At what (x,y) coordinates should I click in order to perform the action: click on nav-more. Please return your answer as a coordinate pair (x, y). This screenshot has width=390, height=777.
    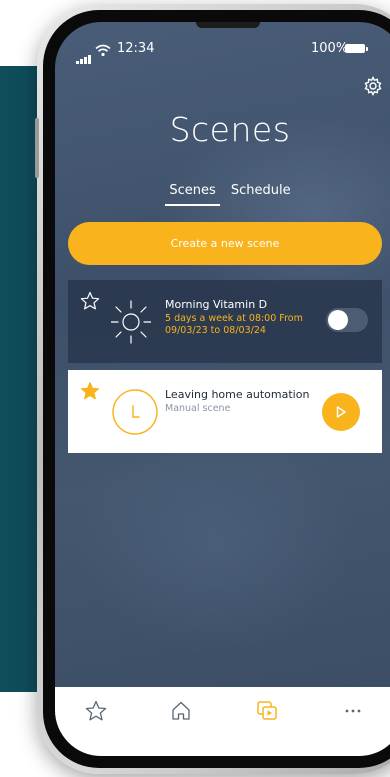
    Looking at the image, I should click on (353, 711).